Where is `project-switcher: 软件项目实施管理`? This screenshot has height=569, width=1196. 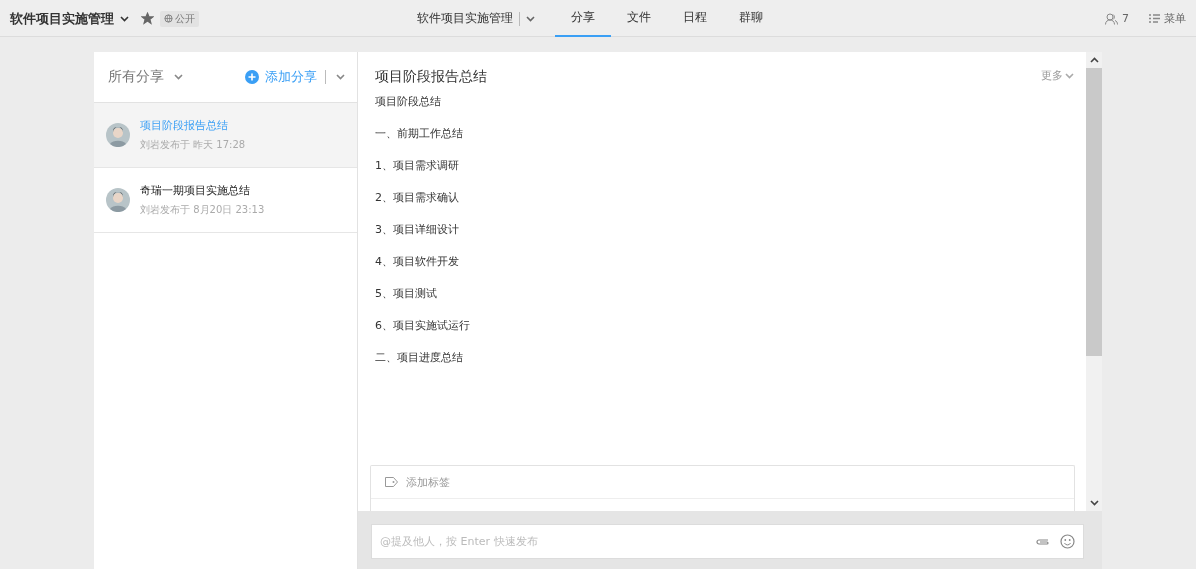
project-switcher: 软件项目实施管理 is located at coordinates (486, 18).